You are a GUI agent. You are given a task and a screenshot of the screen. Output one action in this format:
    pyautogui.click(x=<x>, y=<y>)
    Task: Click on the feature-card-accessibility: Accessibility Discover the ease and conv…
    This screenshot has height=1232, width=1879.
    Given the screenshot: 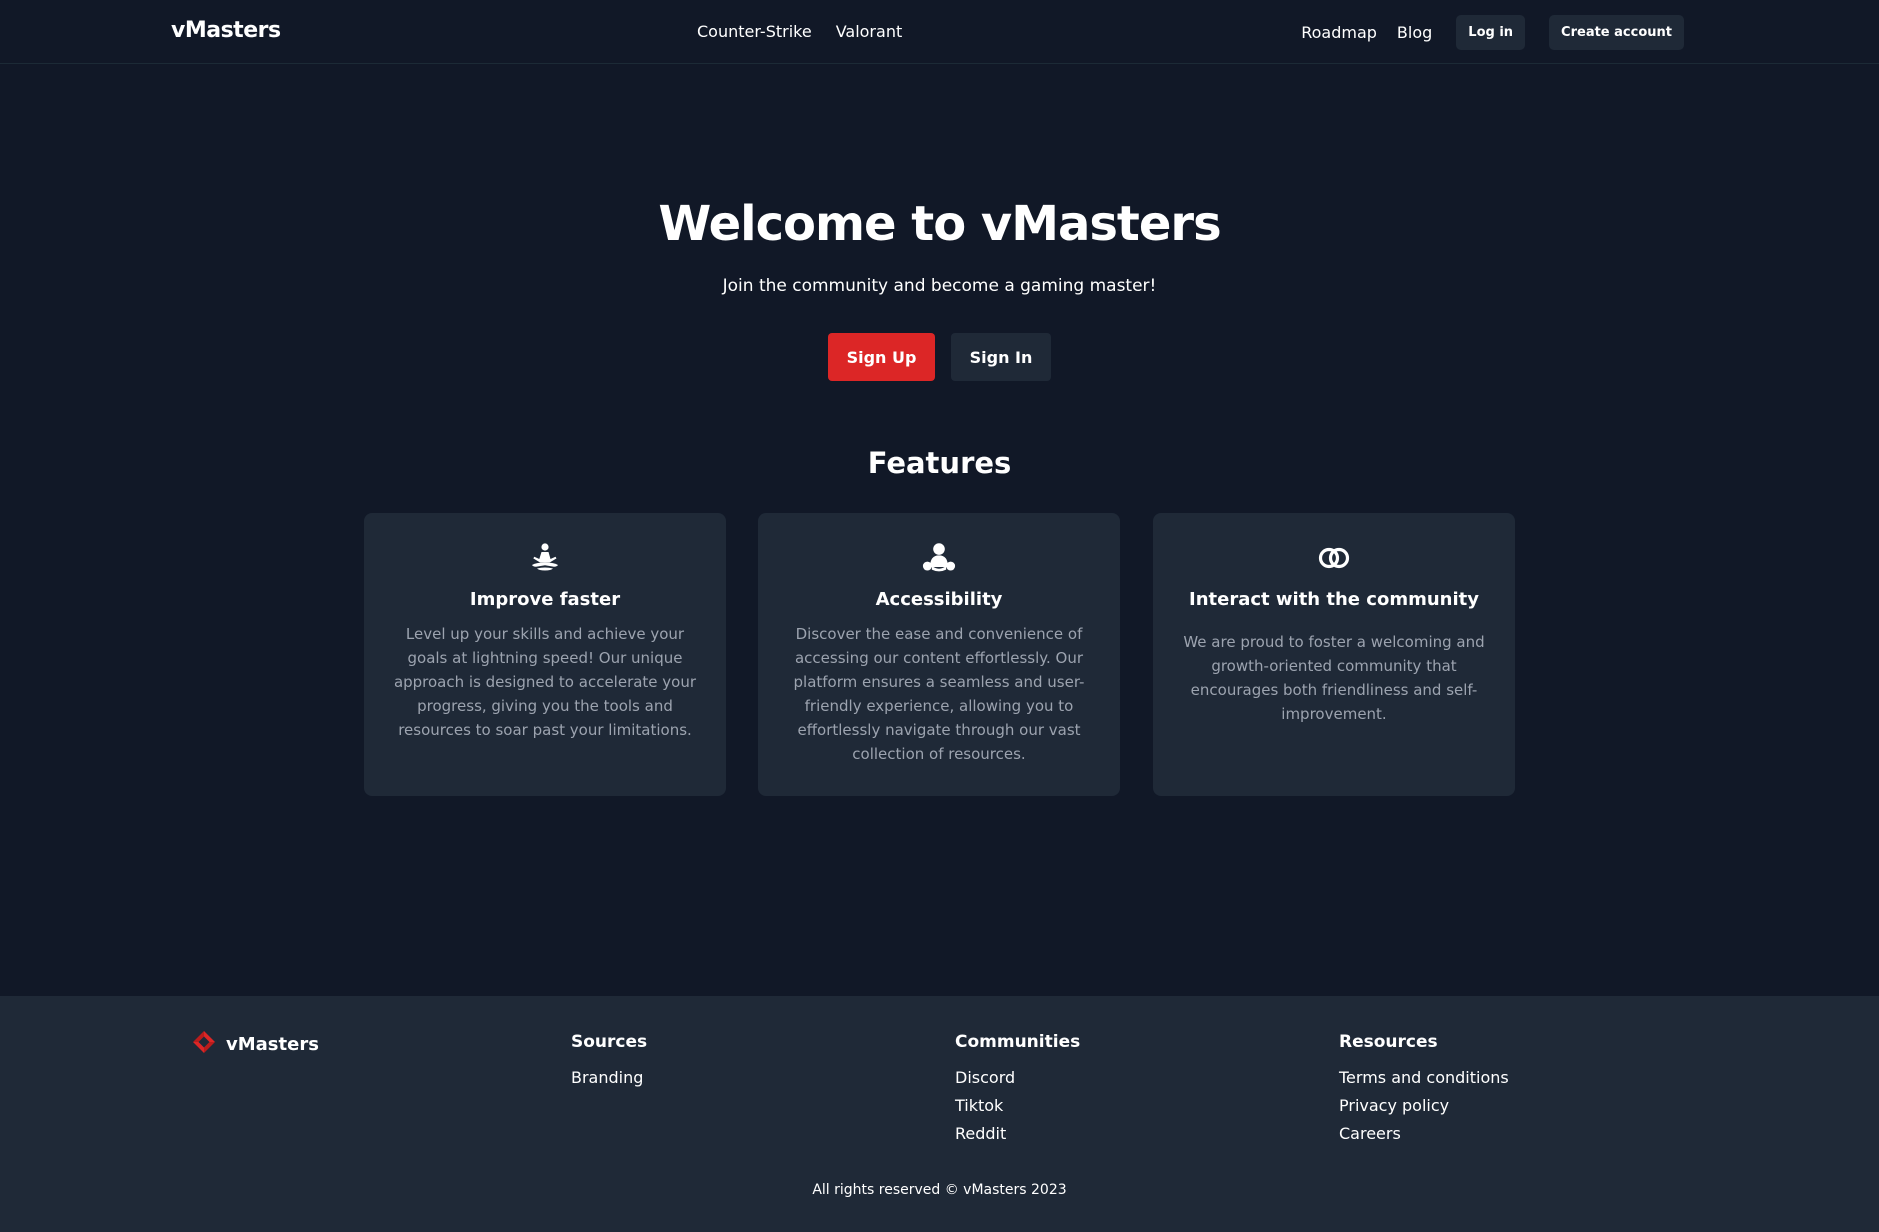 What is the action you would take?
    pyautogui.click(x=939, y=654)
    